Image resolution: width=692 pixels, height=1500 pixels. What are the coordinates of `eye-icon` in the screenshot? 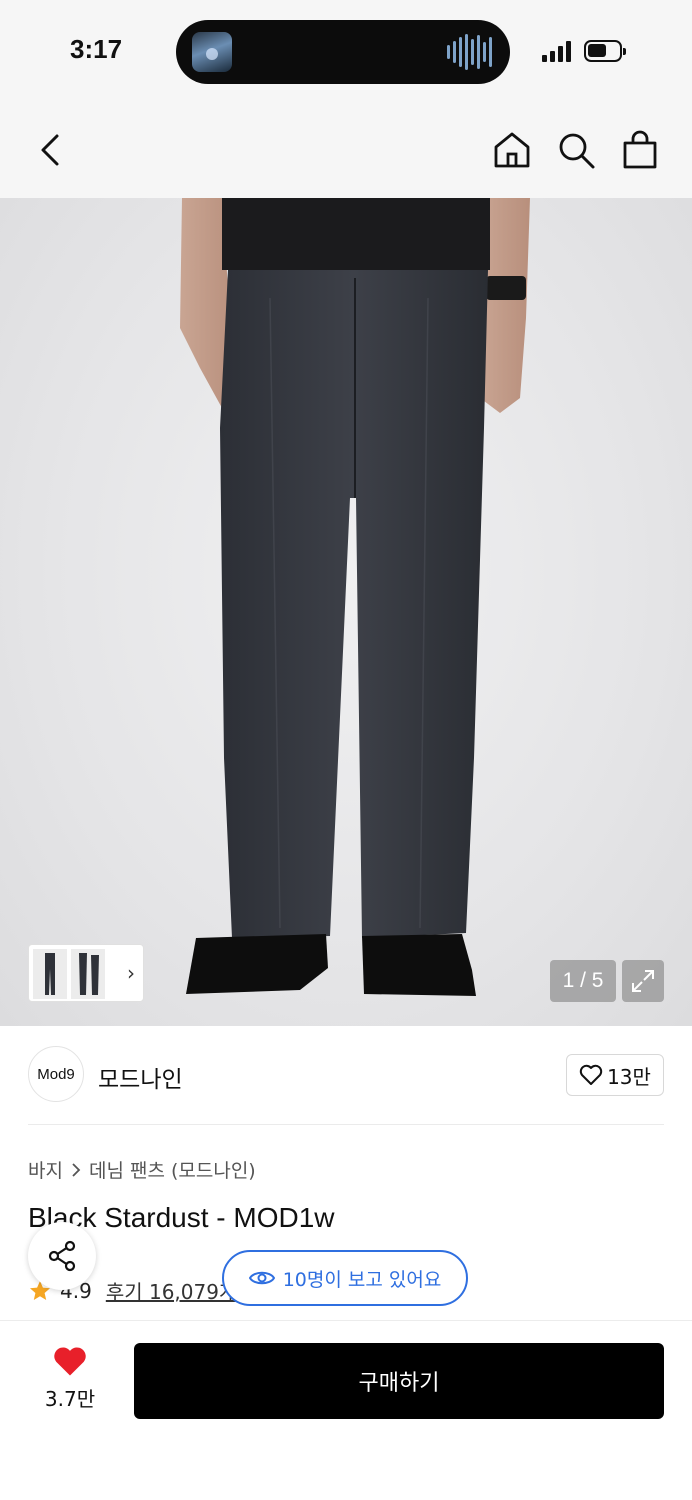 It's located at (261, 1278).